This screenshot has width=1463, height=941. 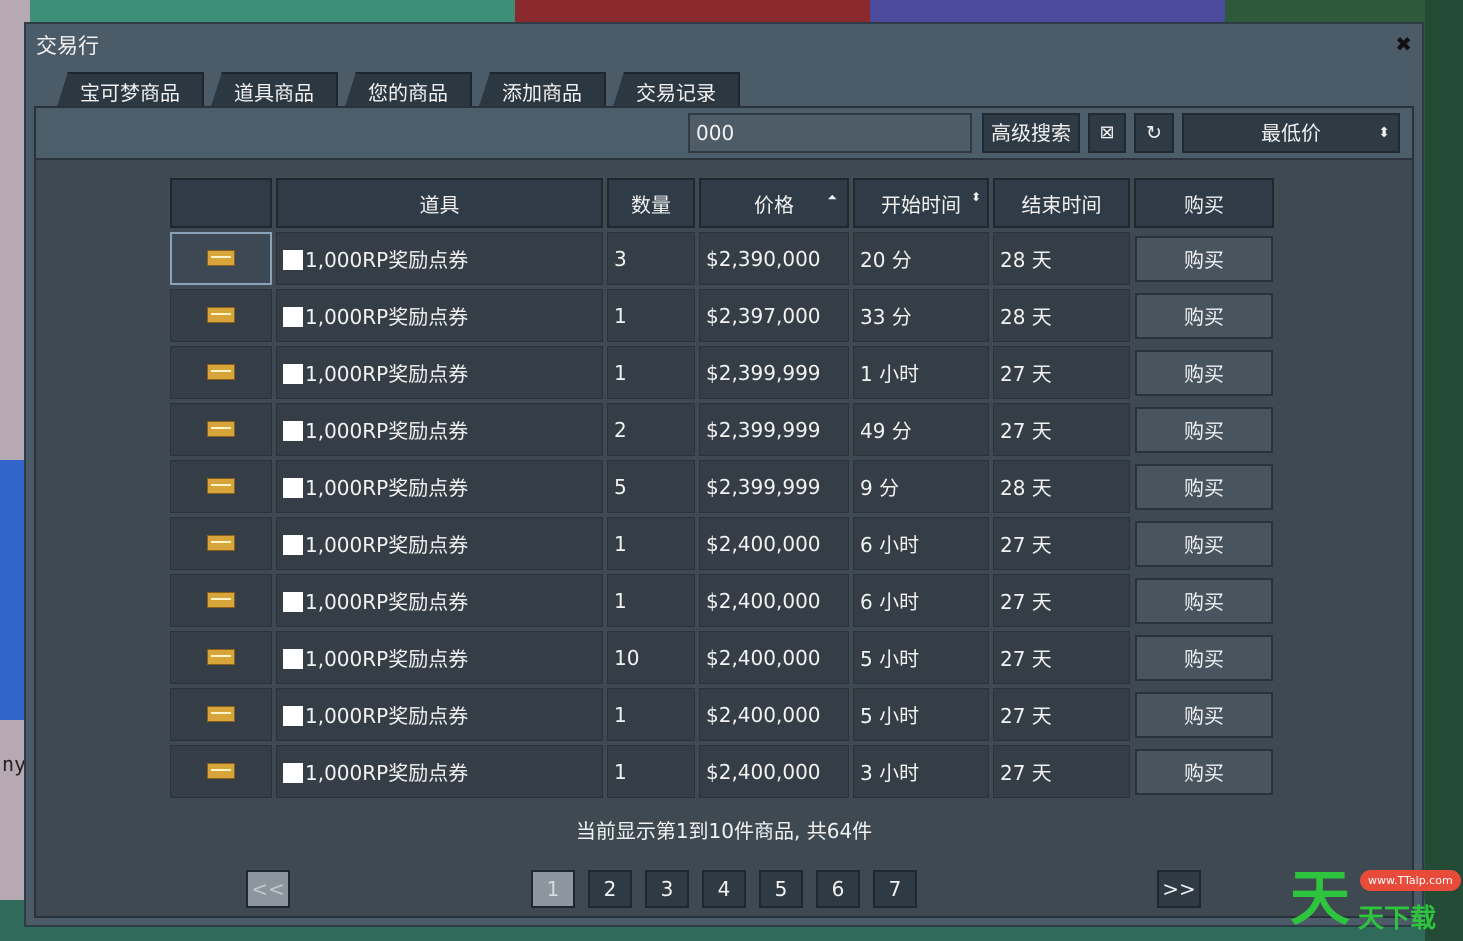 I want to click on tab-trade-history: 交易记录, so click(x=676, y=91).